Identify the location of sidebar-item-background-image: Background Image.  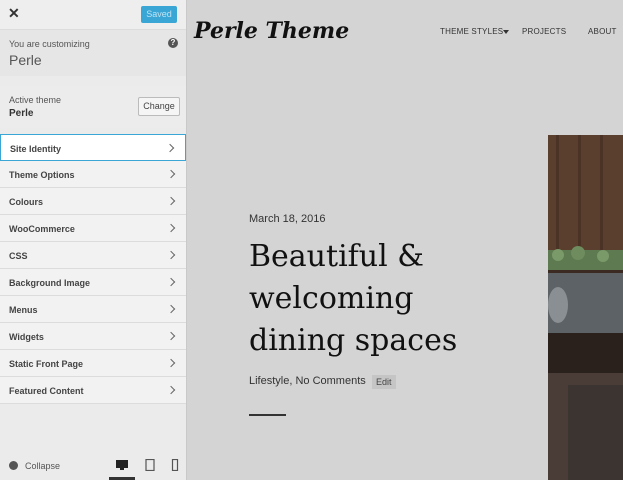
(93, 282).